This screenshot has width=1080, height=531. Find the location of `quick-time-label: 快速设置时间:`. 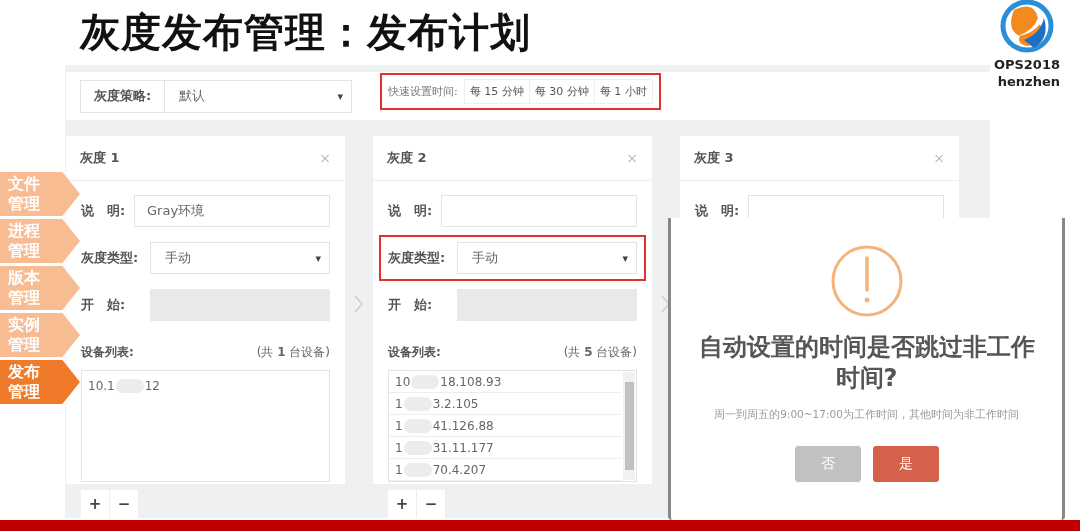

quick-time-label: 快速设置时间: is located at coordinates (423, 91).